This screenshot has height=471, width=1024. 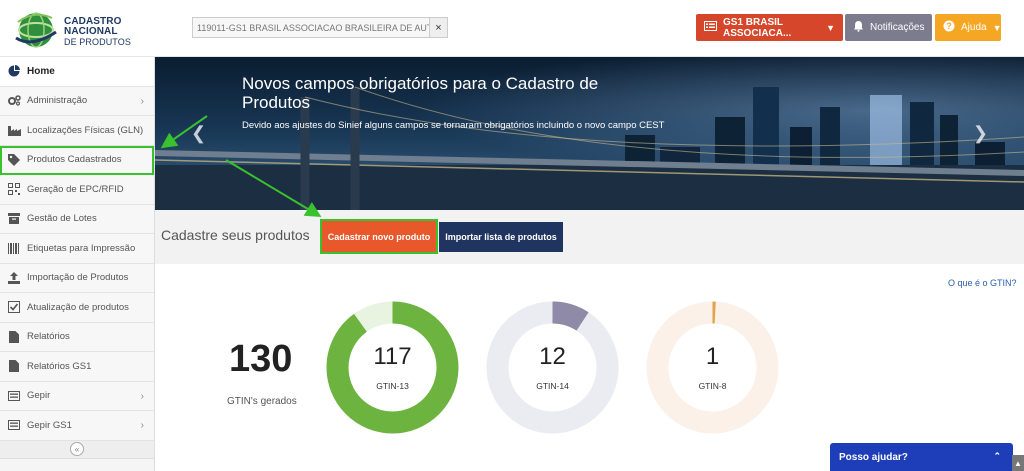 I want to click on sidebar-item-administracao: Administração ›, so click(x=77, y=101).